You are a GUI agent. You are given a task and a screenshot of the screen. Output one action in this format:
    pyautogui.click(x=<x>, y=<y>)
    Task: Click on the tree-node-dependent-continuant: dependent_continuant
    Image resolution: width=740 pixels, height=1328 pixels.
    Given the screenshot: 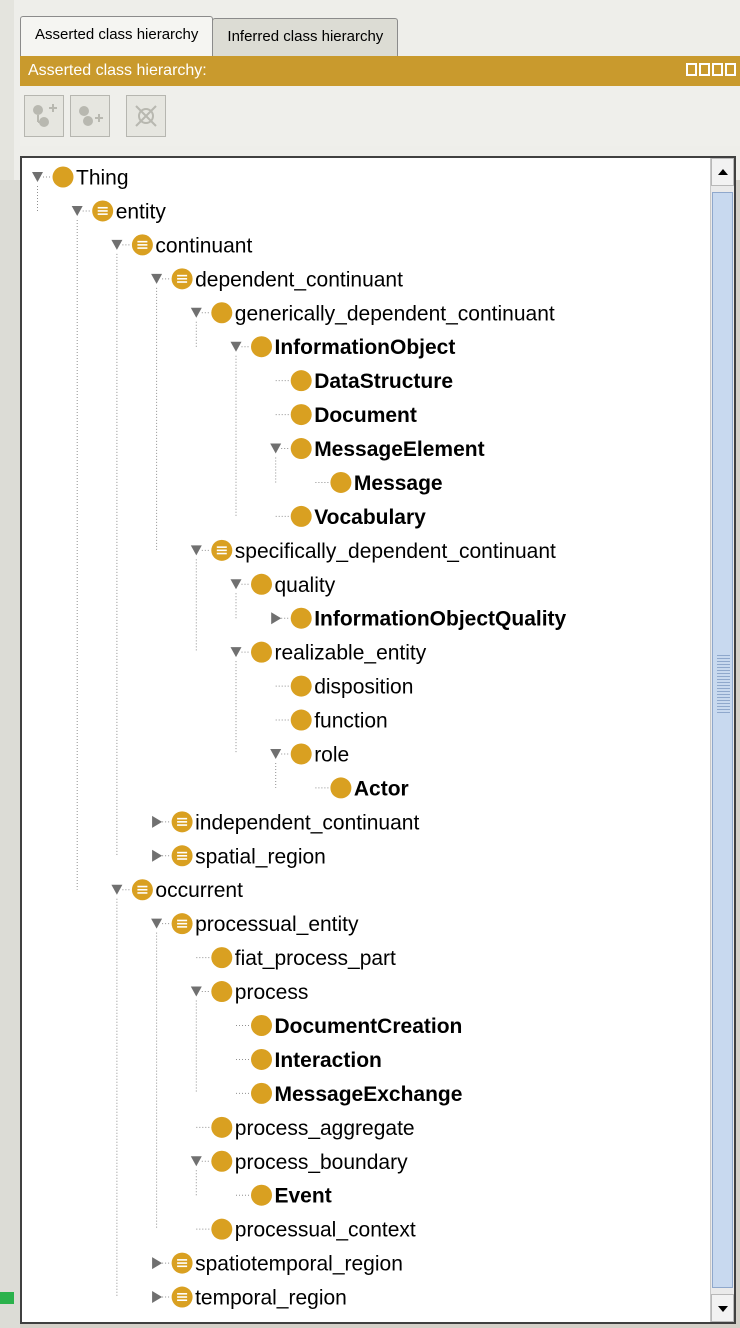 What is the action you would take?
    pyautogui.click(x=277, y=279)
    